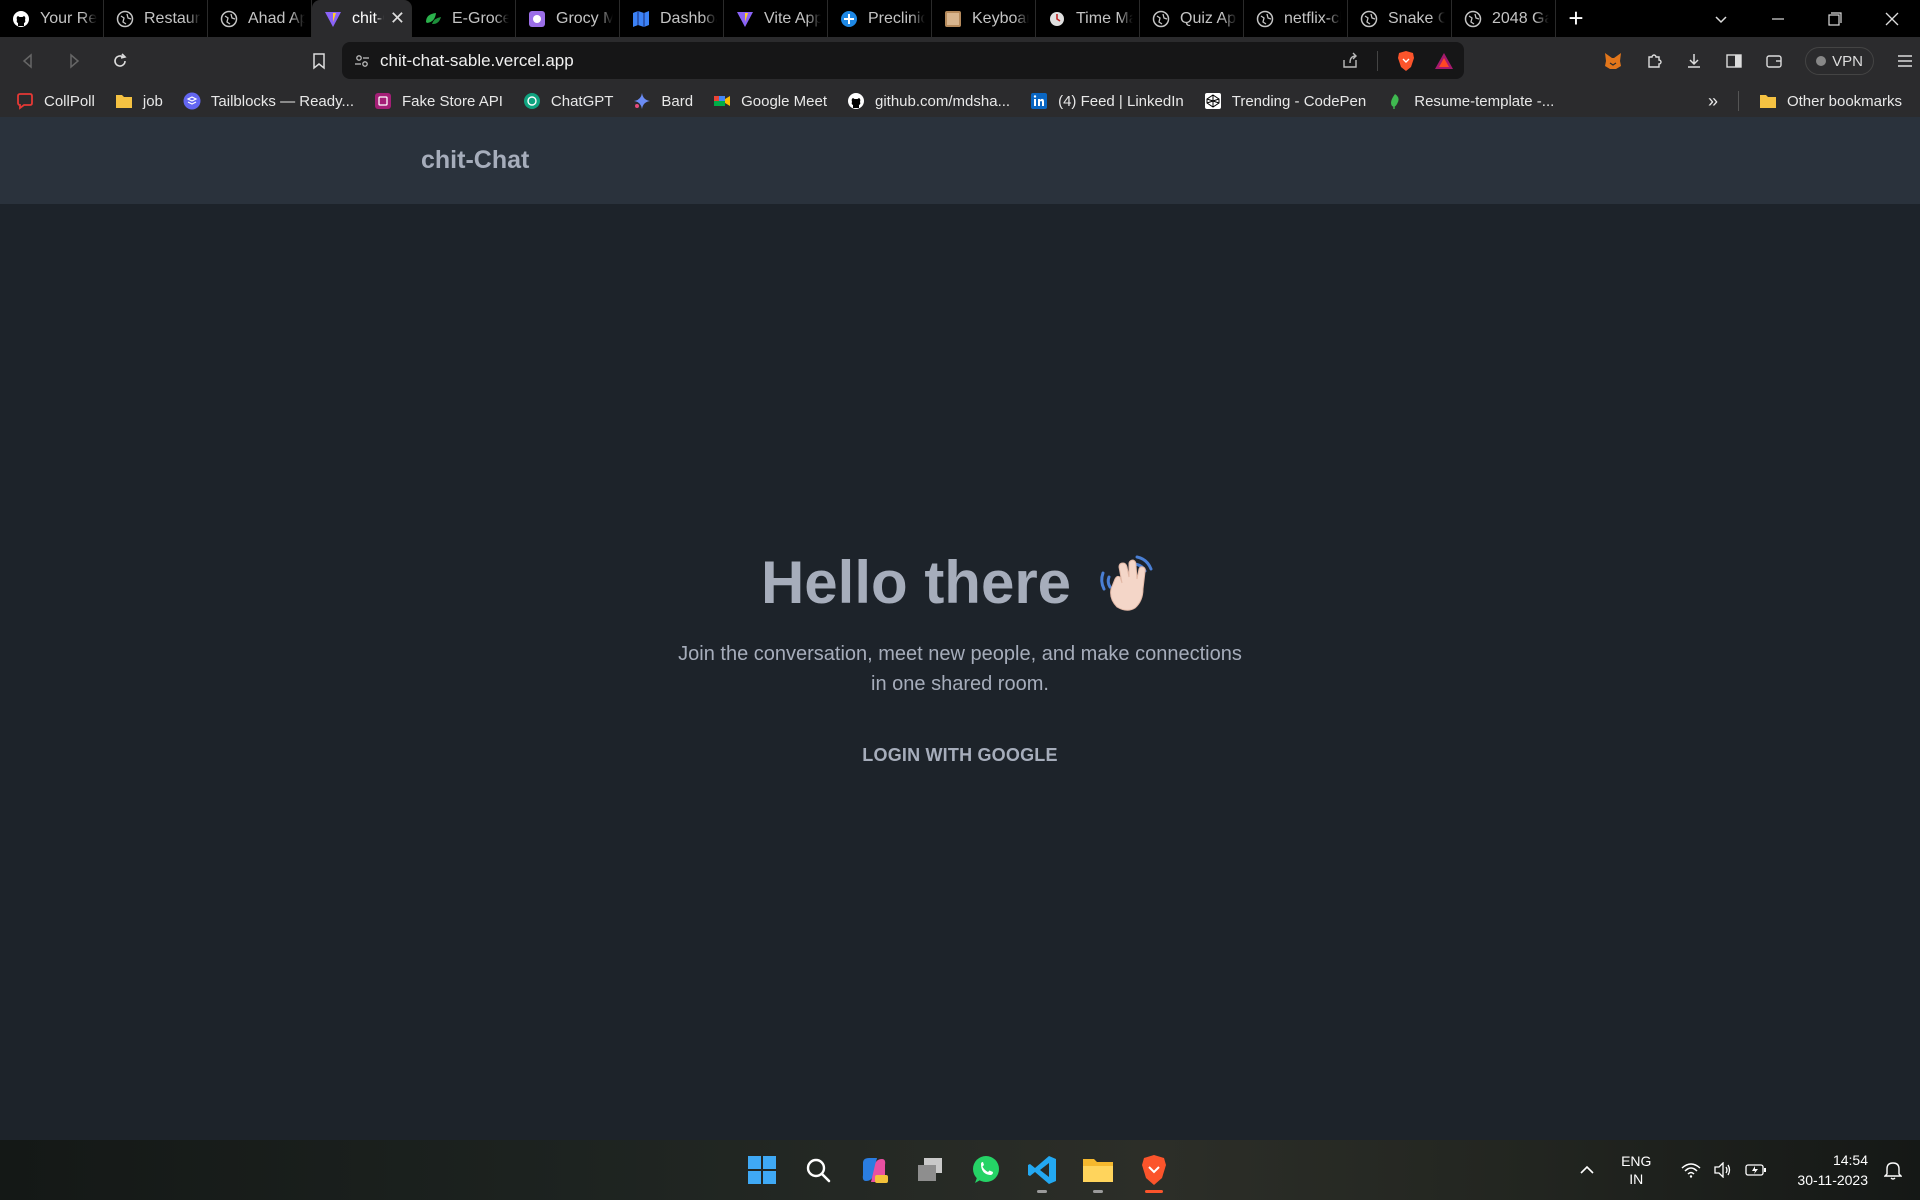  I want to click on bookmark-item: (4) Feed | LinkedIn, so click(1107, 101).